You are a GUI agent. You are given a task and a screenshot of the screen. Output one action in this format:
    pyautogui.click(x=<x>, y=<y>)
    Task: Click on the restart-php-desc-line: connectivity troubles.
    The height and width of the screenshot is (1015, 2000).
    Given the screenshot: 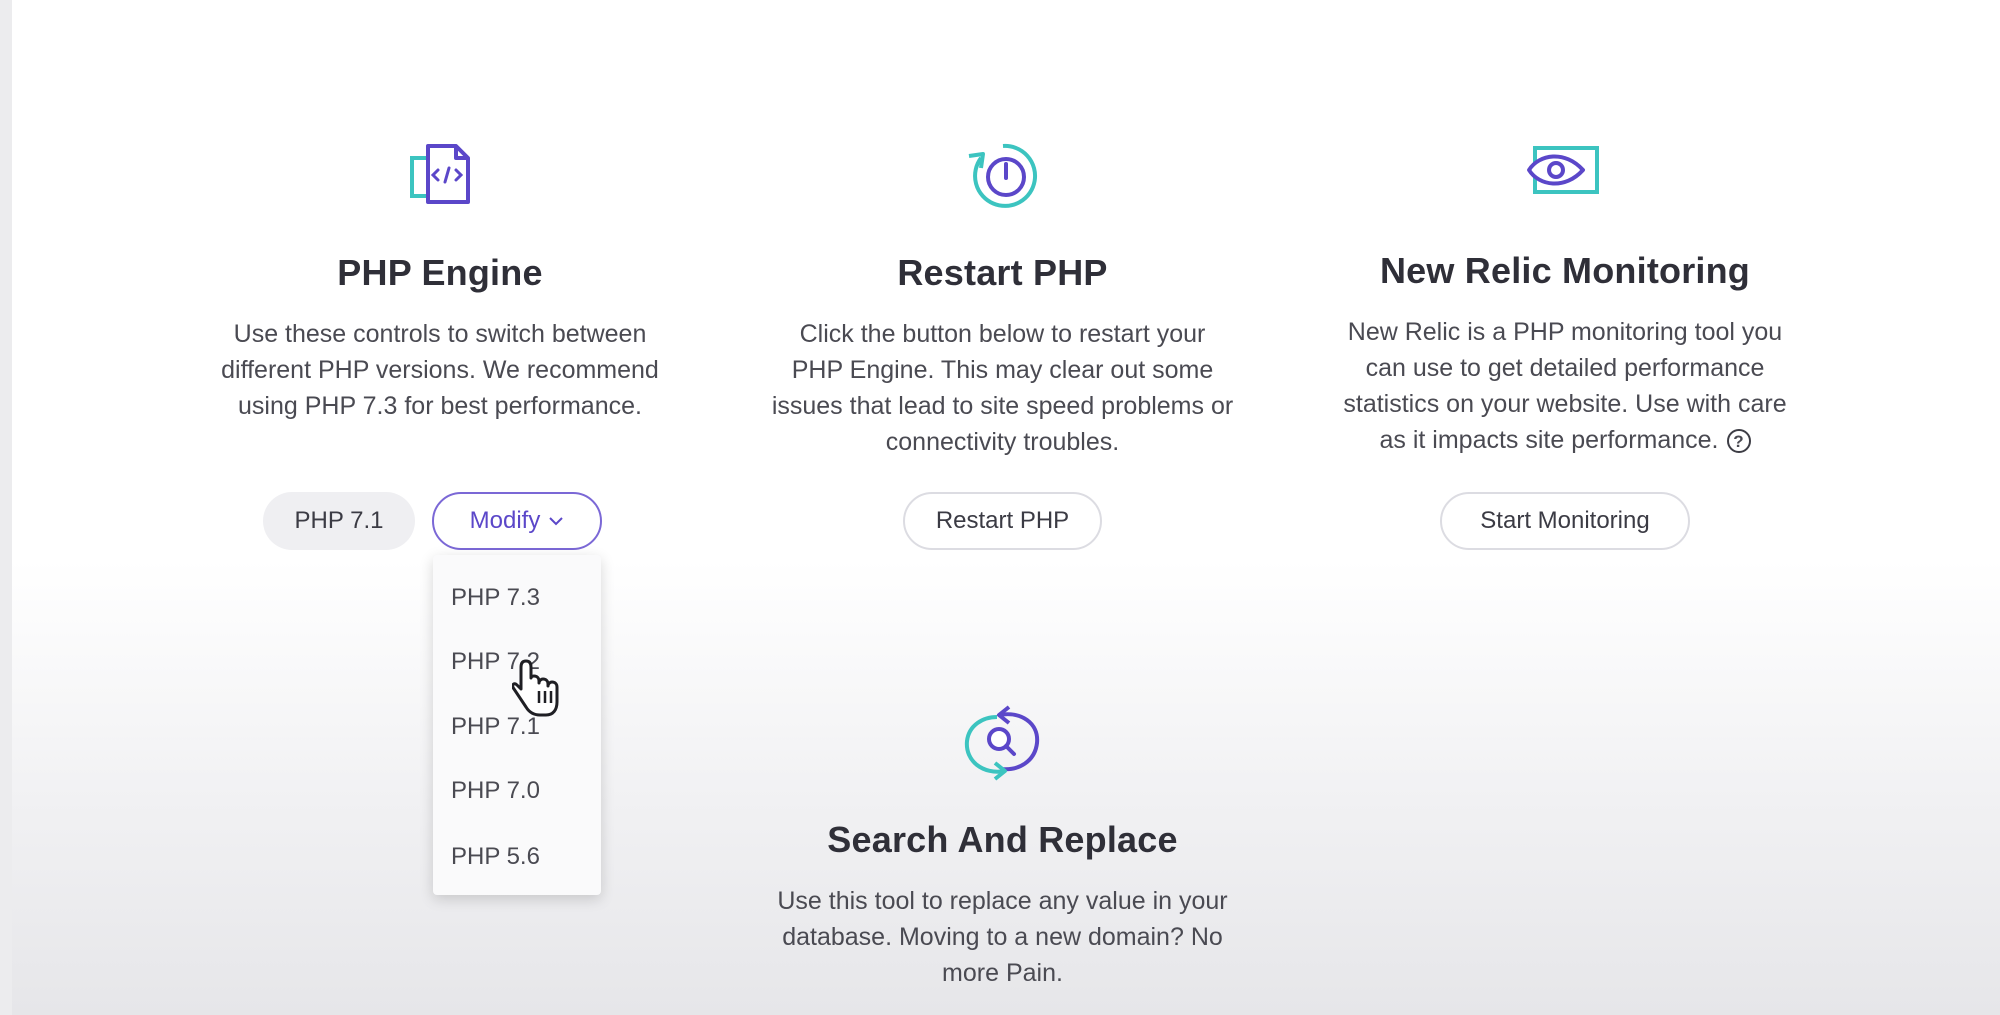 What is the action you would take?
    pyautogui.click(x=1002, y=442)
    